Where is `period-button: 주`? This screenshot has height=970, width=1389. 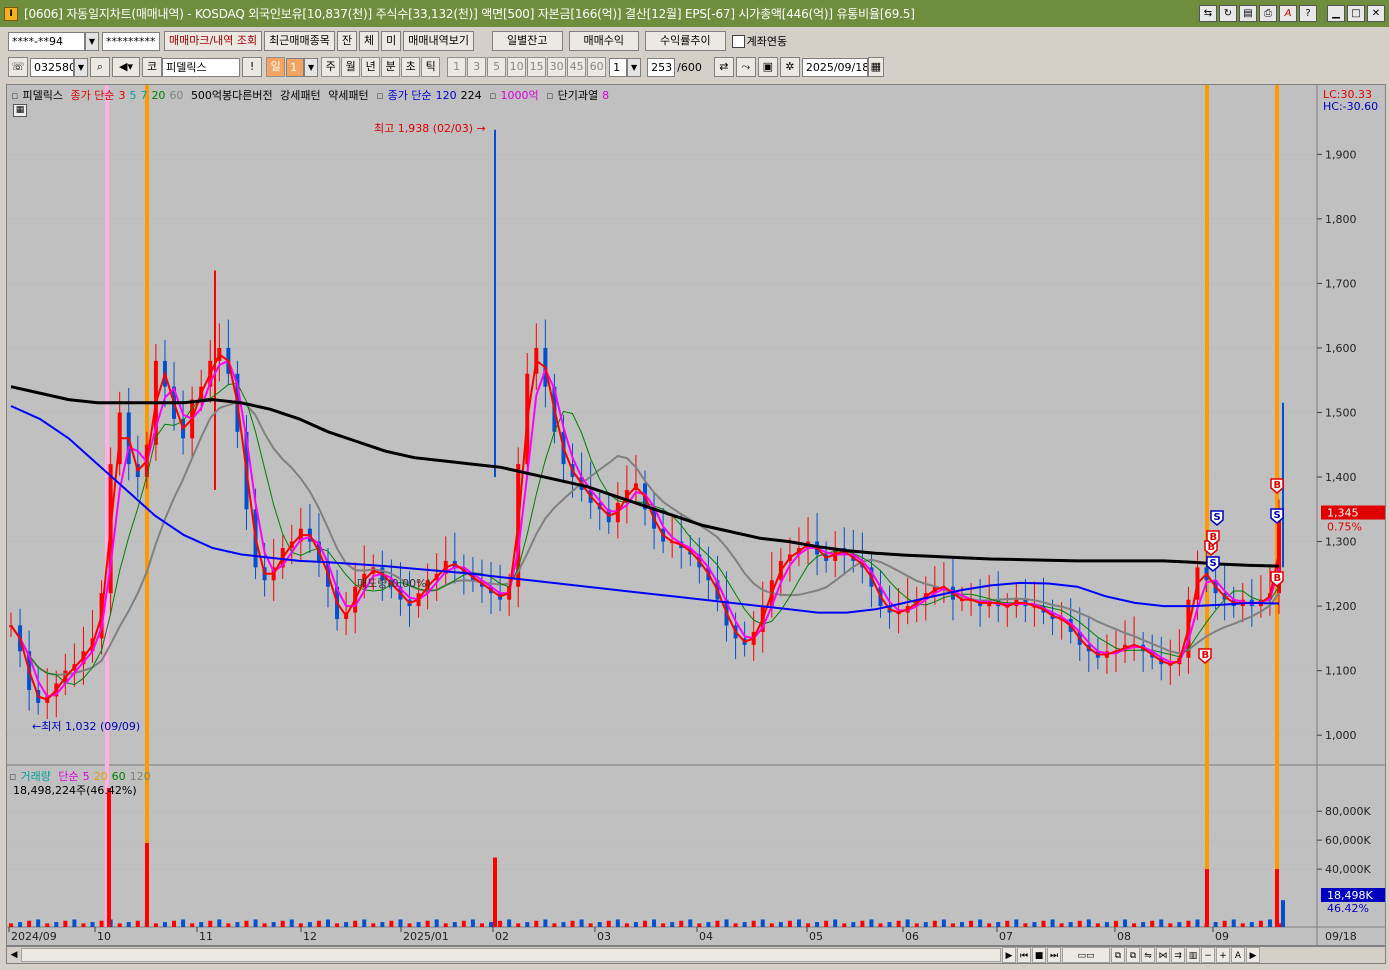 period-button: 주 is located at coordinates (331, 67).